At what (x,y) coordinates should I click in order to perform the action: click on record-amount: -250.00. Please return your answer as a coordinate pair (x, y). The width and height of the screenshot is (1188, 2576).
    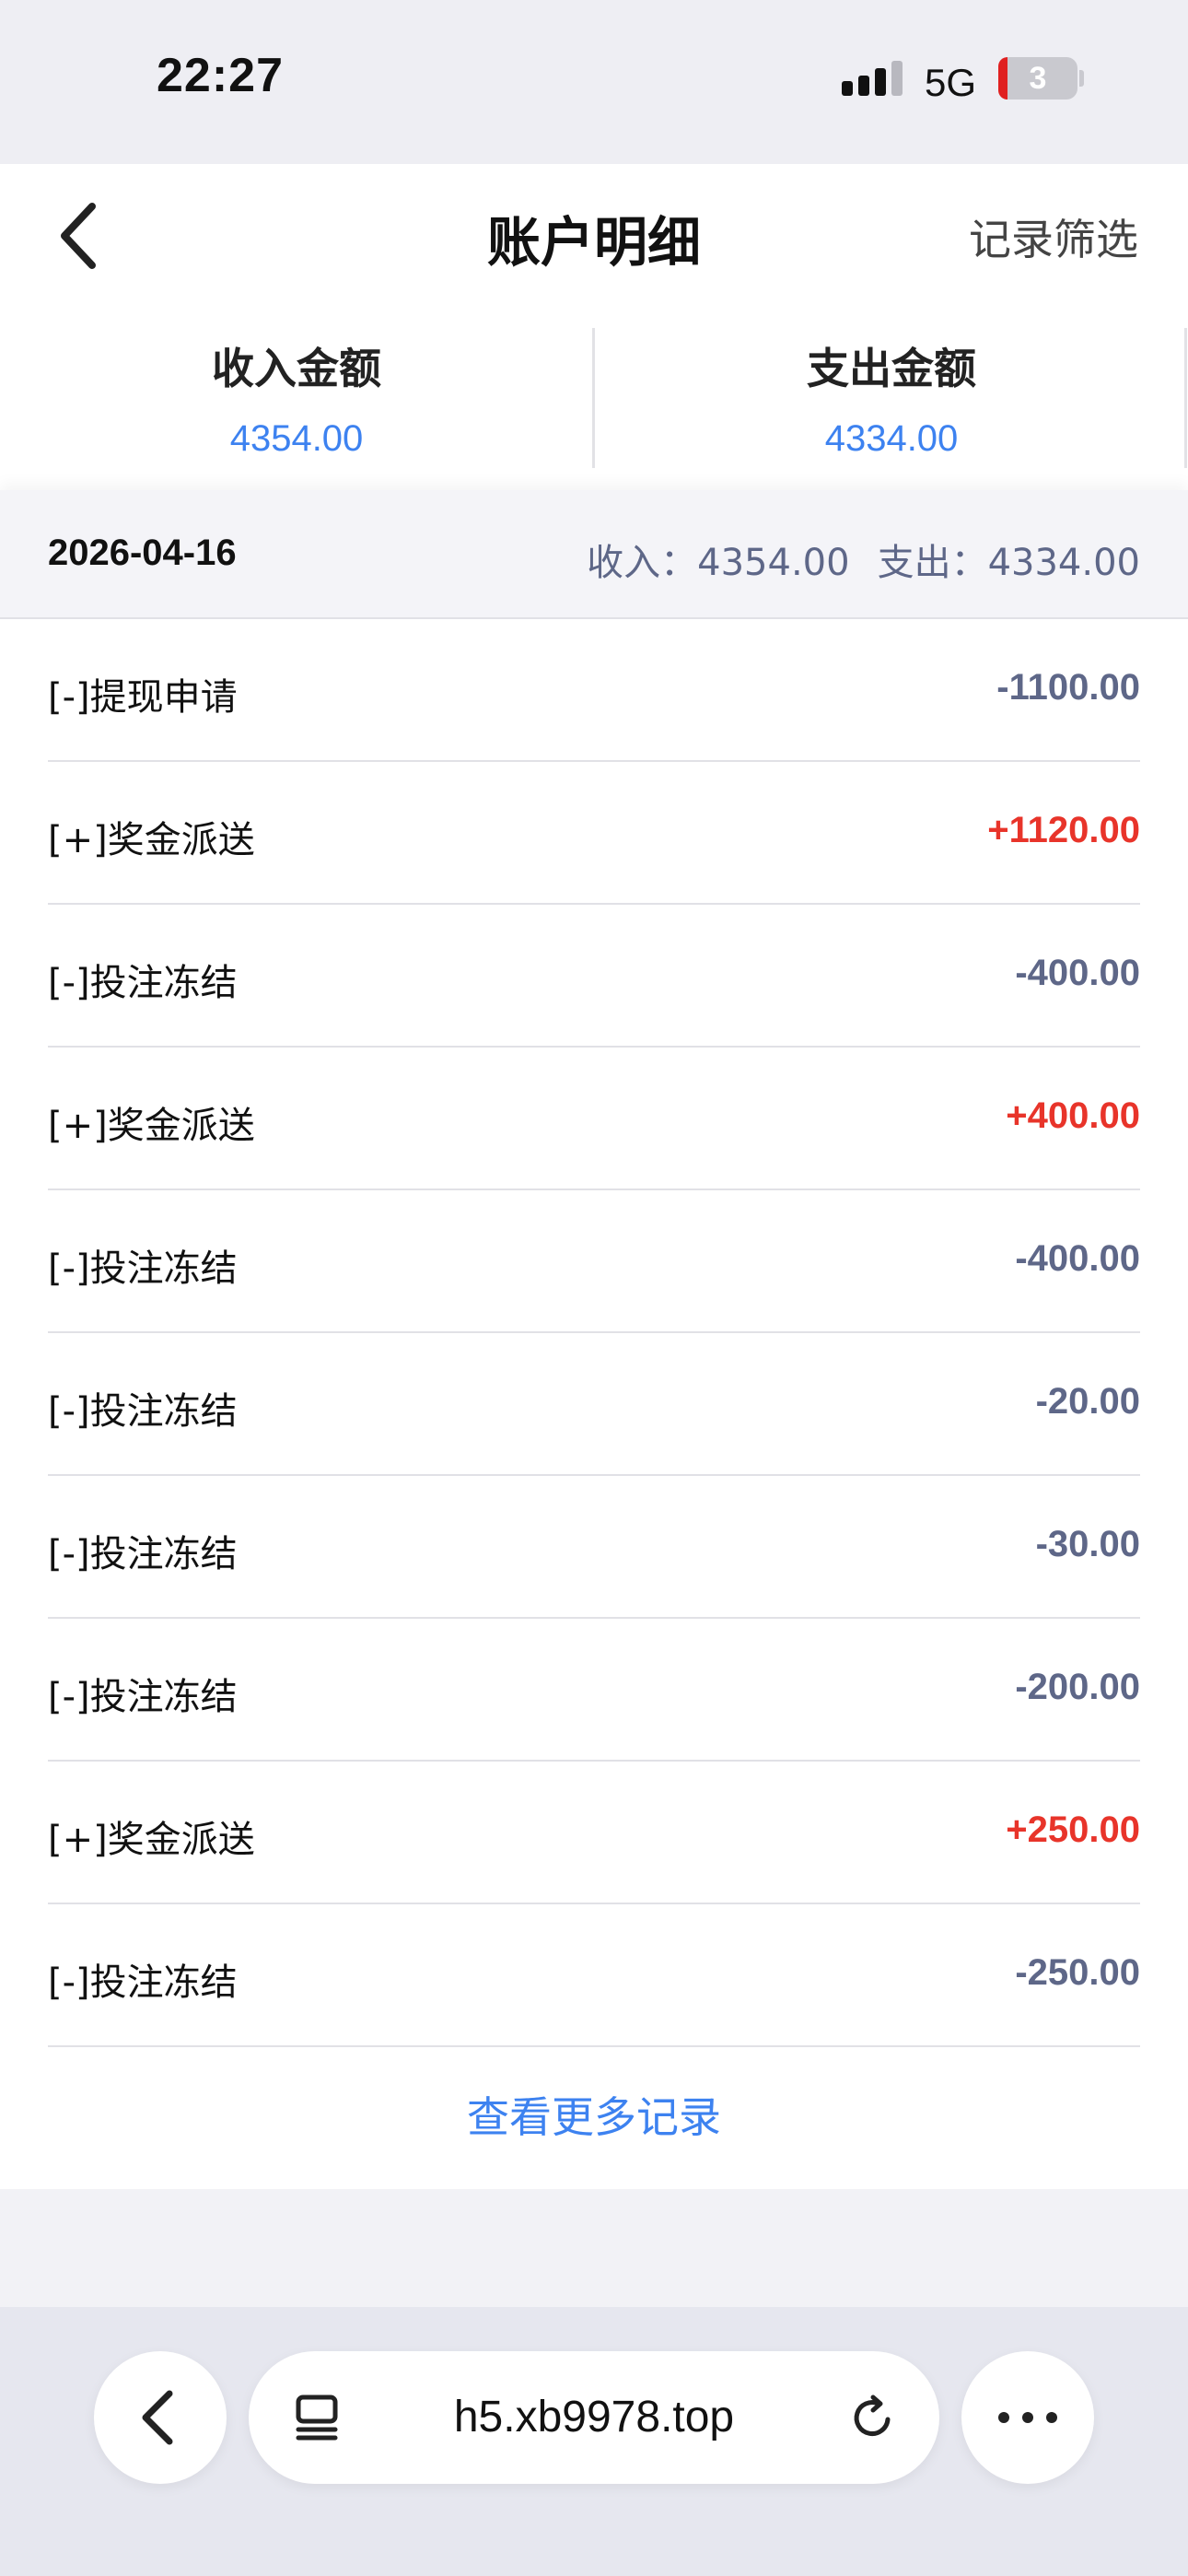
    Looking at the image, I should click on (1077, 1972).